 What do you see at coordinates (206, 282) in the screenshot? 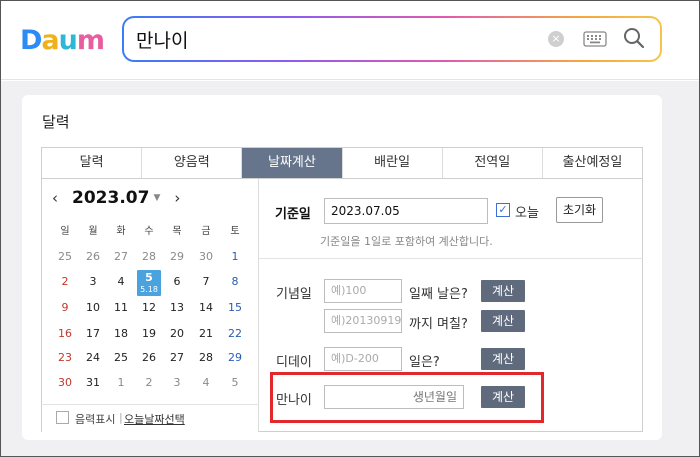
I see `calendar-day: 7` at bounding box center [206, 282].